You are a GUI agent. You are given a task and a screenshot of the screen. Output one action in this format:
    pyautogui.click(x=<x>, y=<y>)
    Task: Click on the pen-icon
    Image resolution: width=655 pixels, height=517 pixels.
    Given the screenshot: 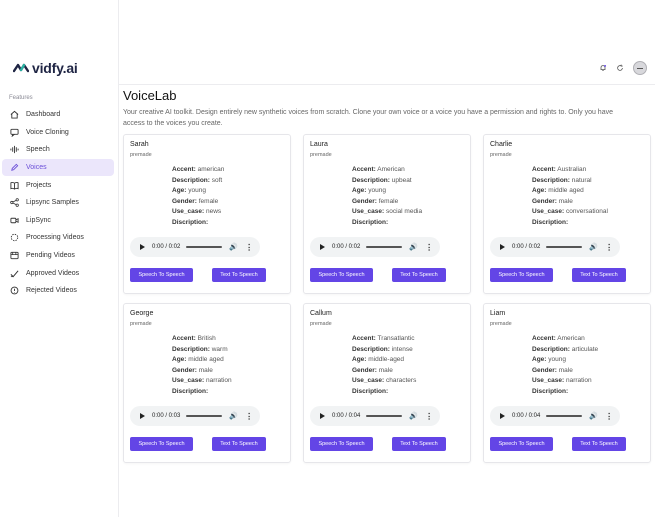 What is the action you would take?
    pyautogui.click(x=14, y=167)
    